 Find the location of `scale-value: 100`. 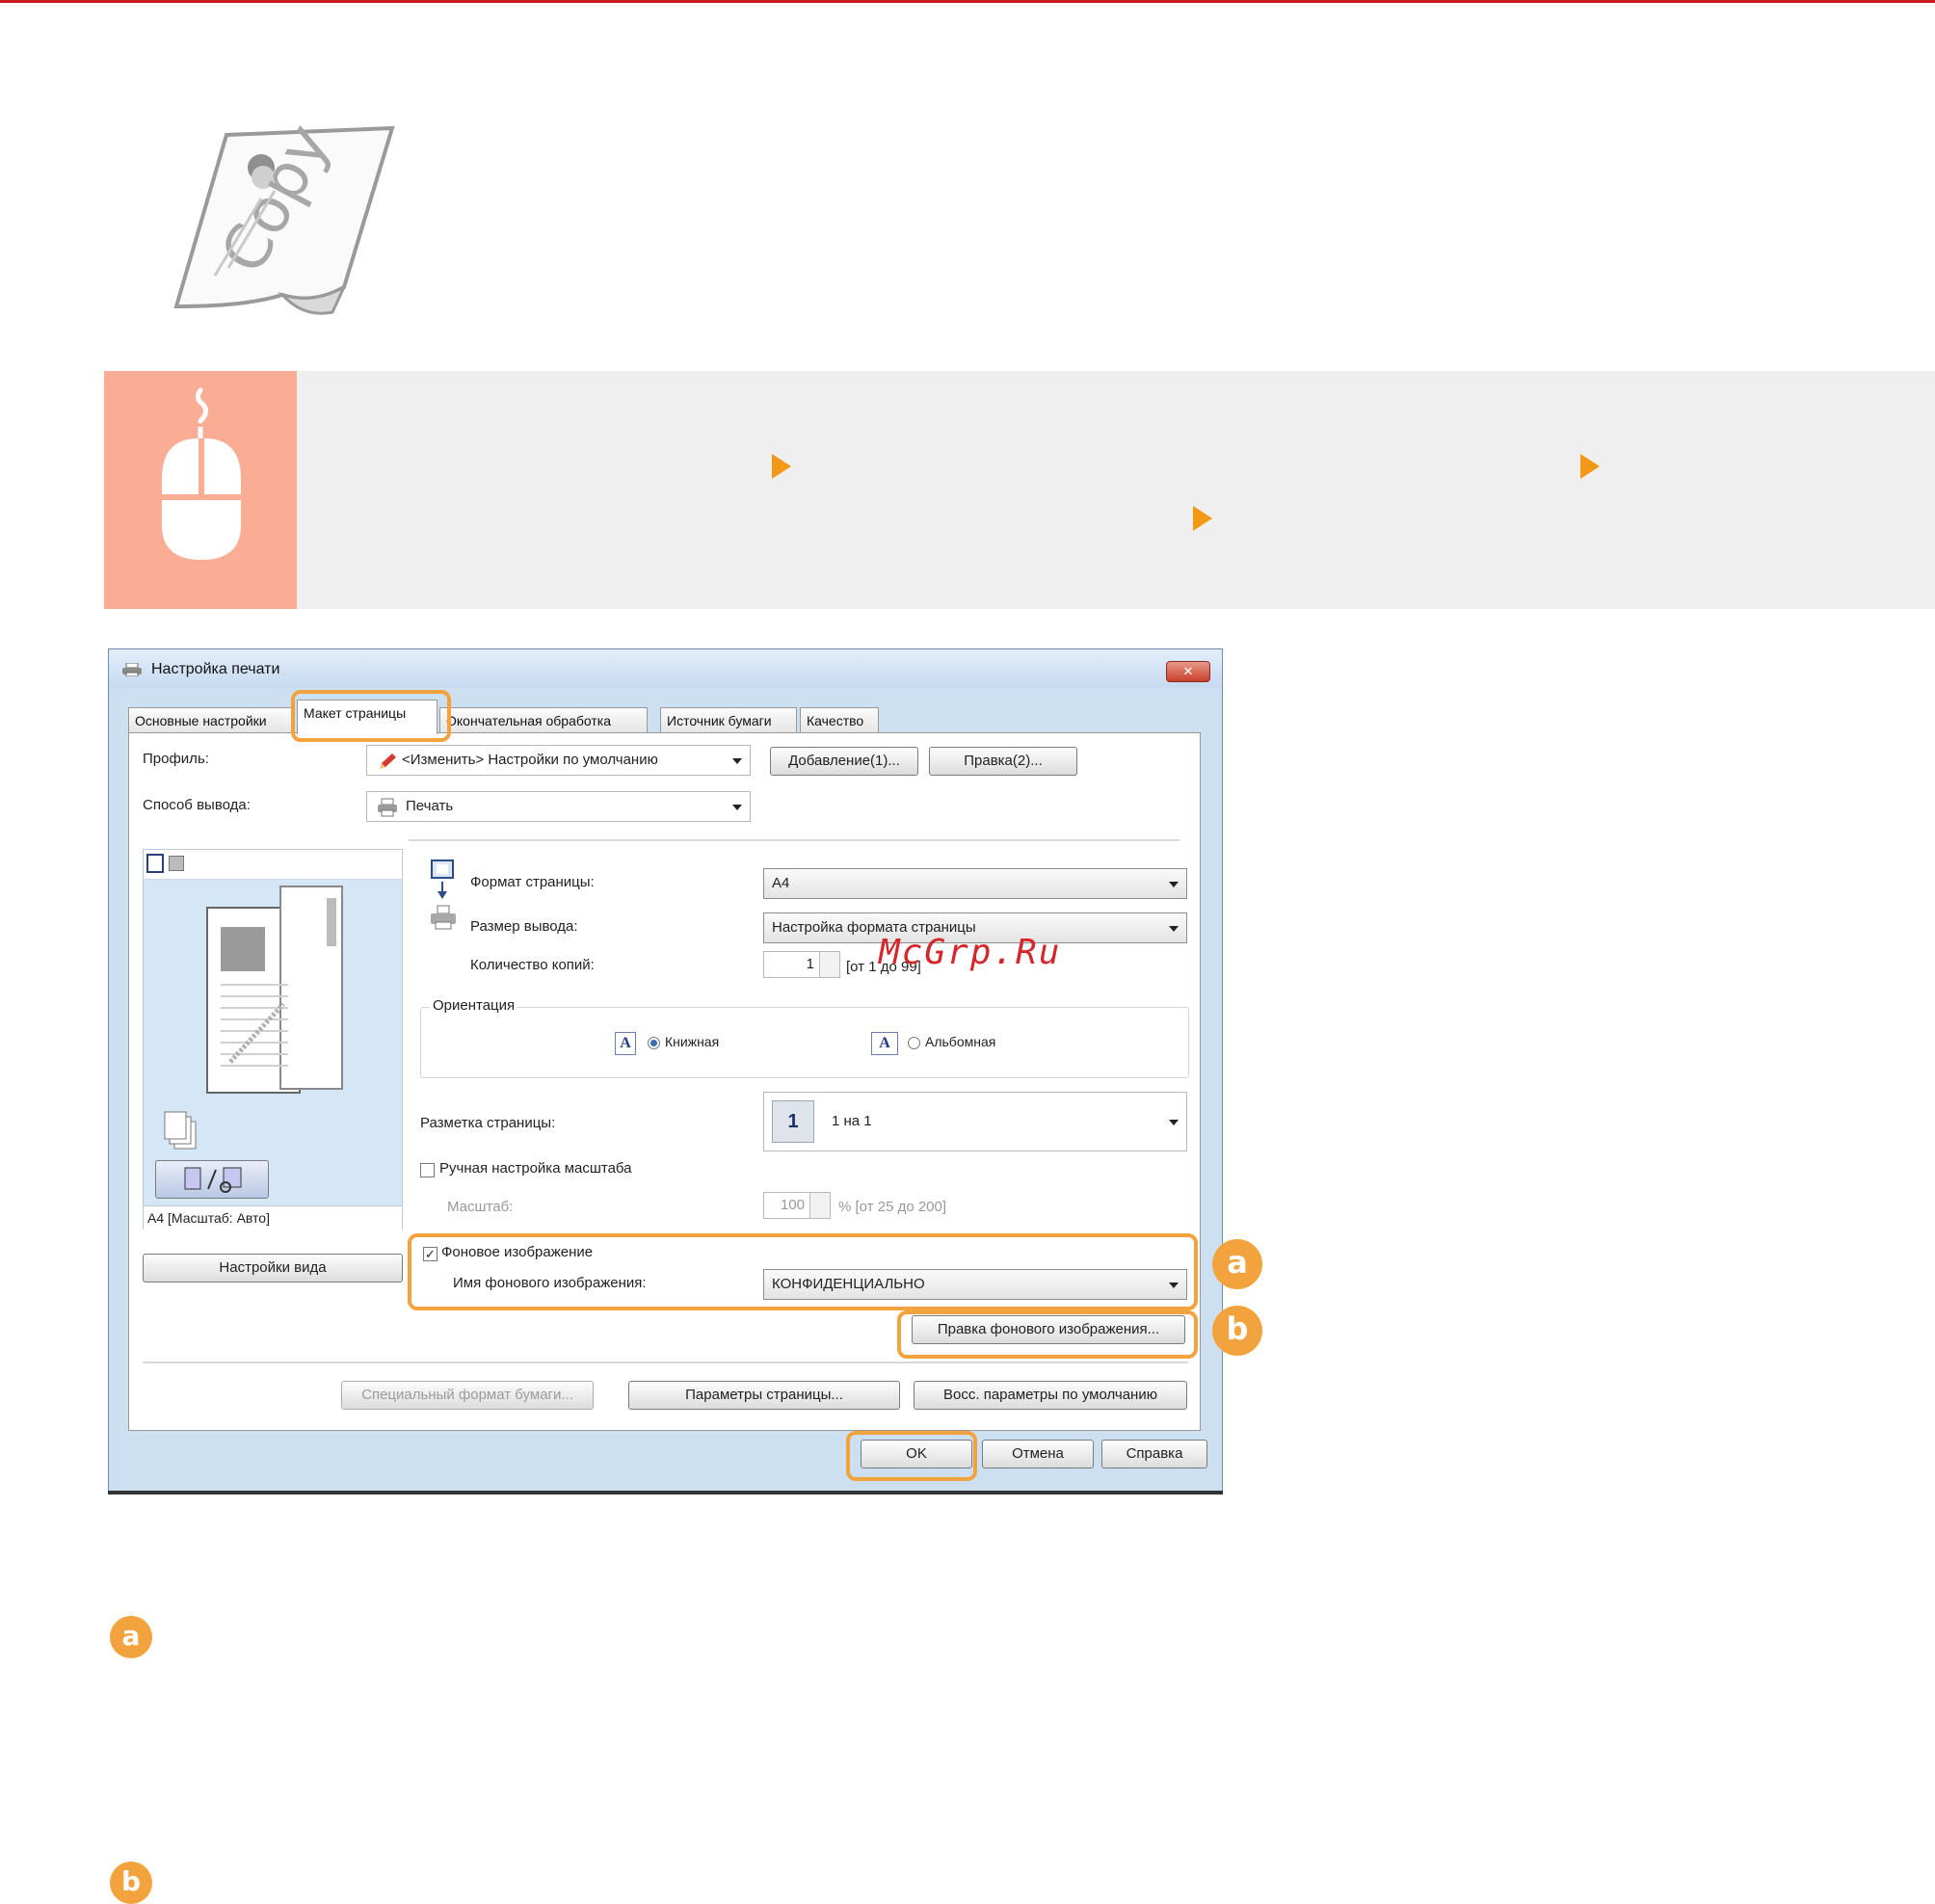

scale-value: 100 is located at coordinates (792, 1205).